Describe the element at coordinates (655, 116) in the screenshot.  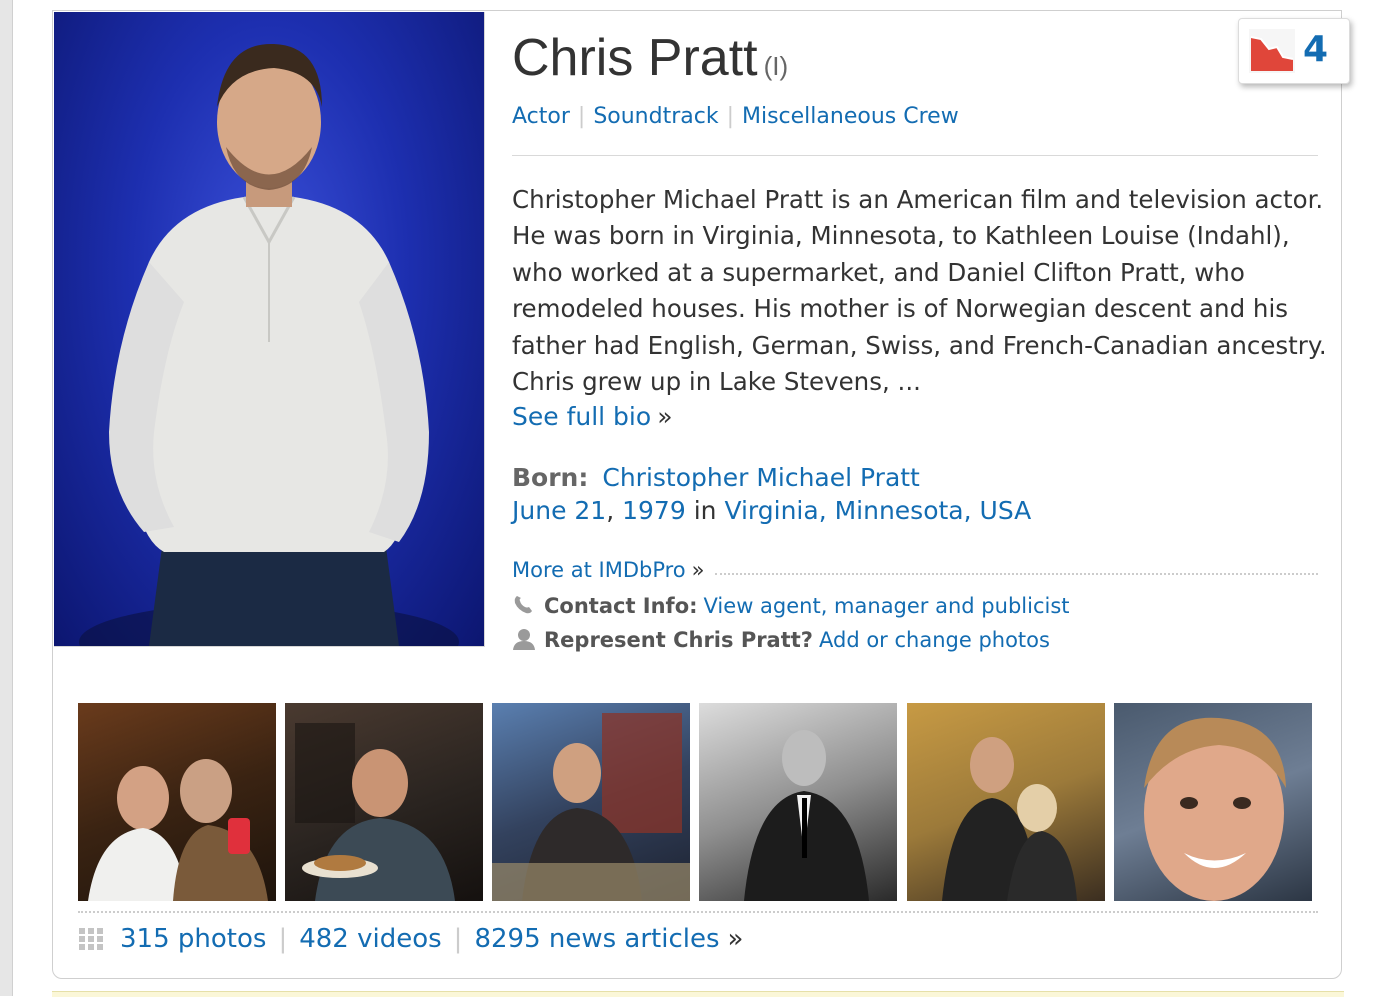
I see `job-link-soundtrack: Soundtrack` at that location.